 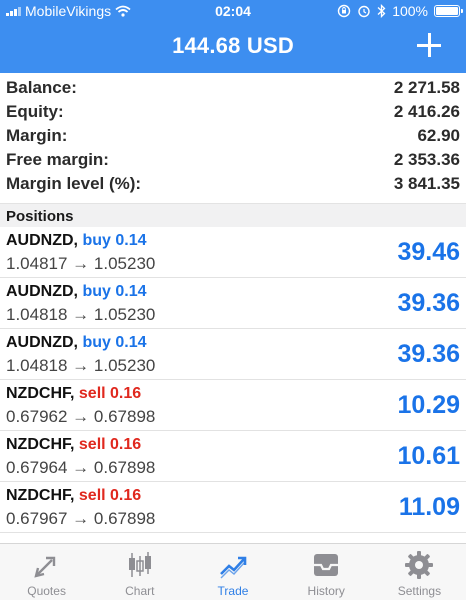 What do you see at coordinates (326, 565) in the screenshot?
I see `inbox-tray-icon` at bounding box center [326, 565].